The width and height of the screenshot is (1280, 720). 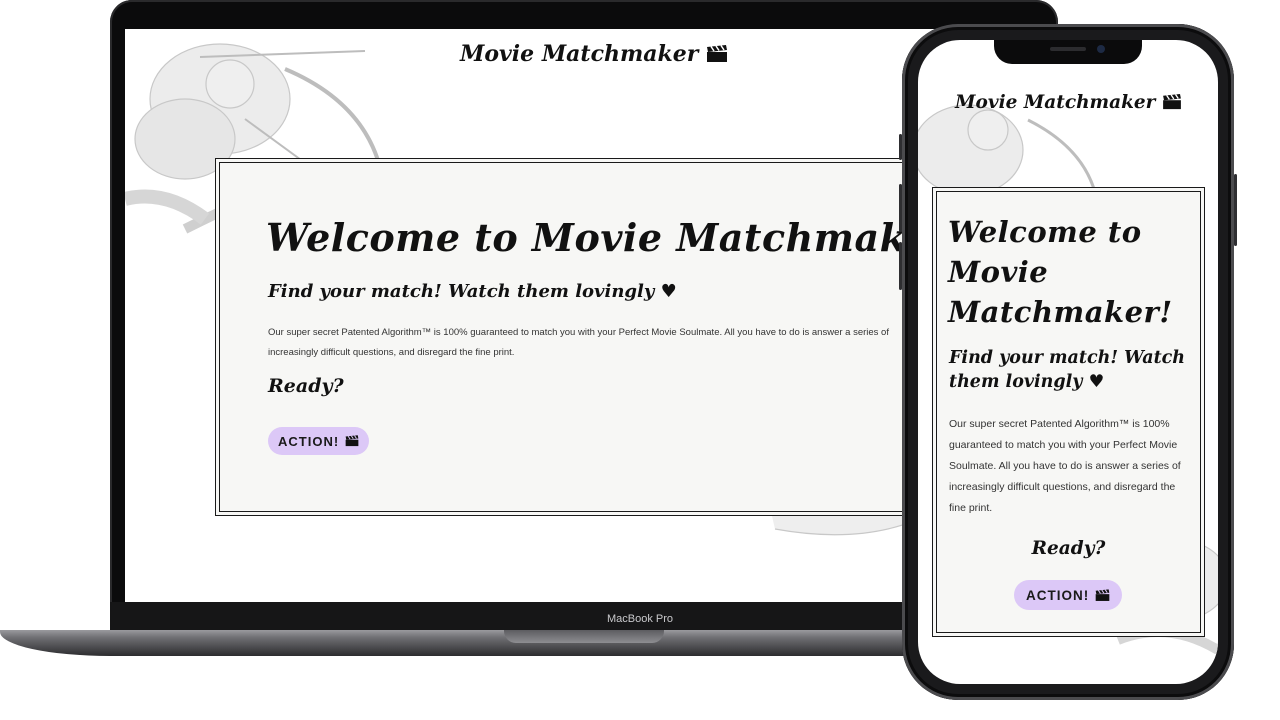 What do you see at coordinates (1068, 52) in the screenshot?
I see `phone-notch` at bounding box center [1068, 52].